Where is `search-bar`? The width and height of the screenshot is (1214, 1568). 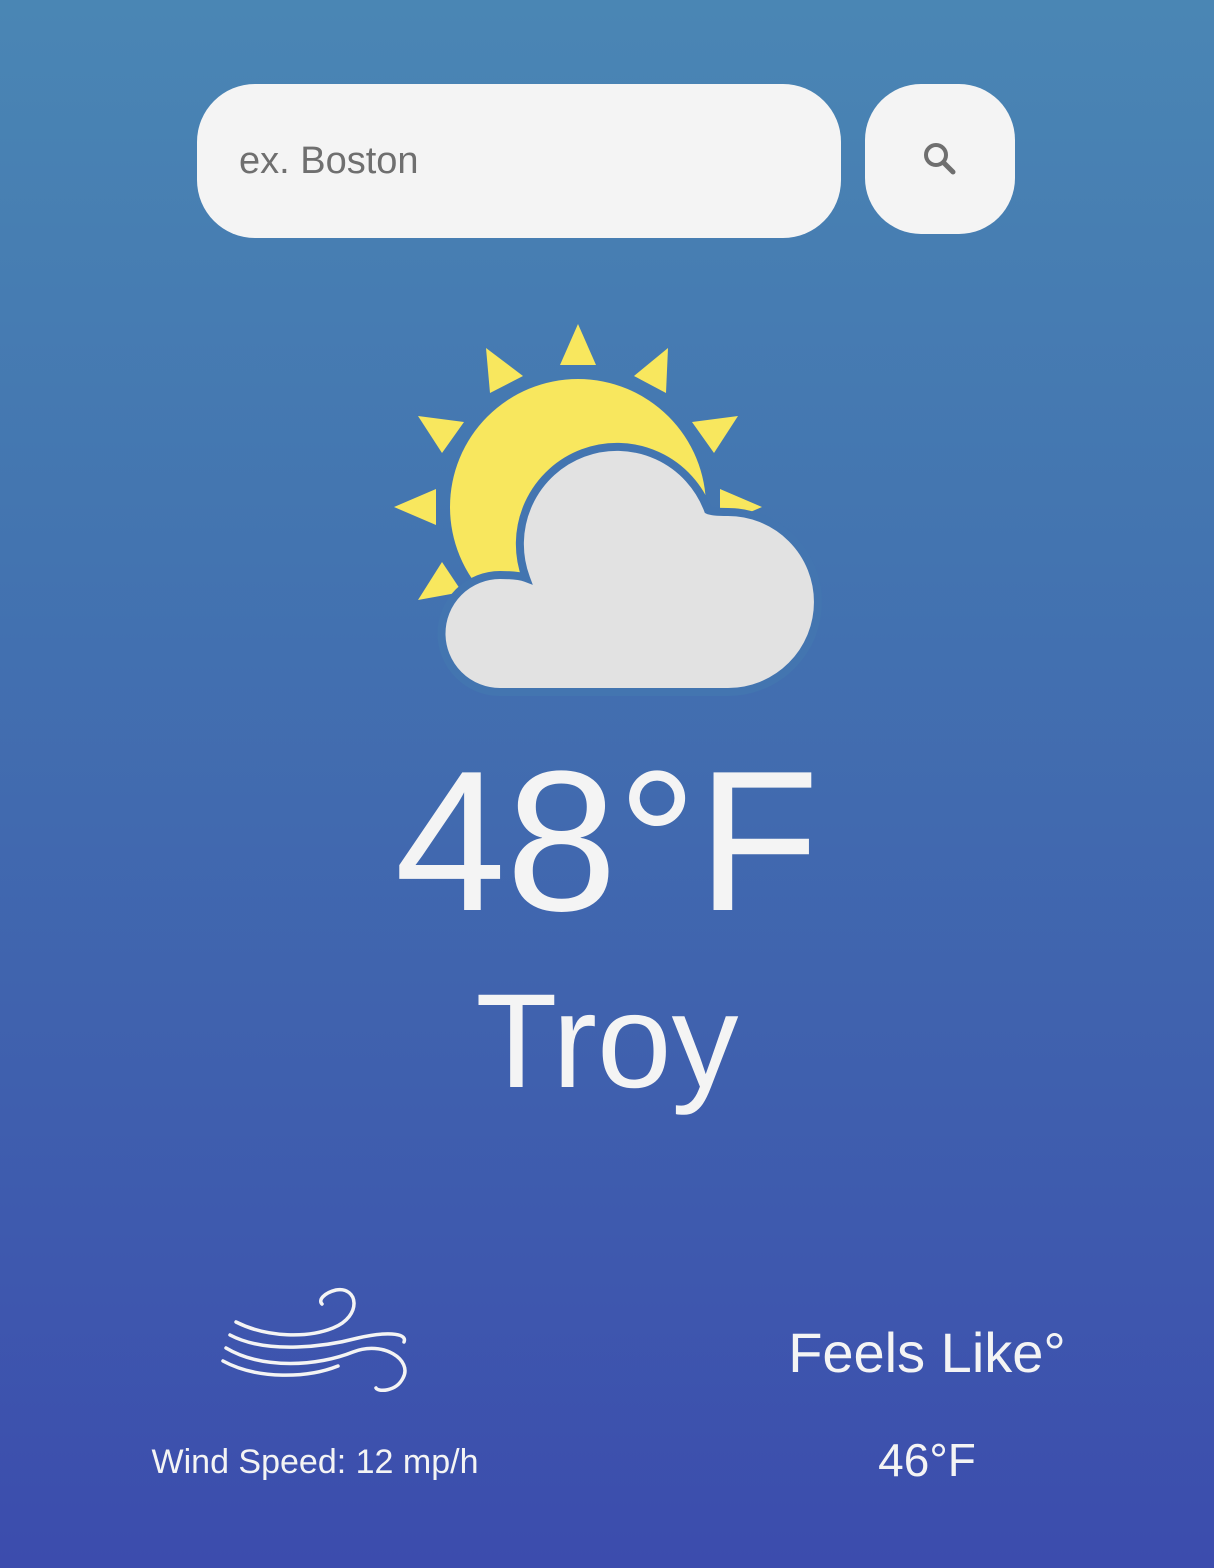 search-bar is located at coordinates (519, 161).